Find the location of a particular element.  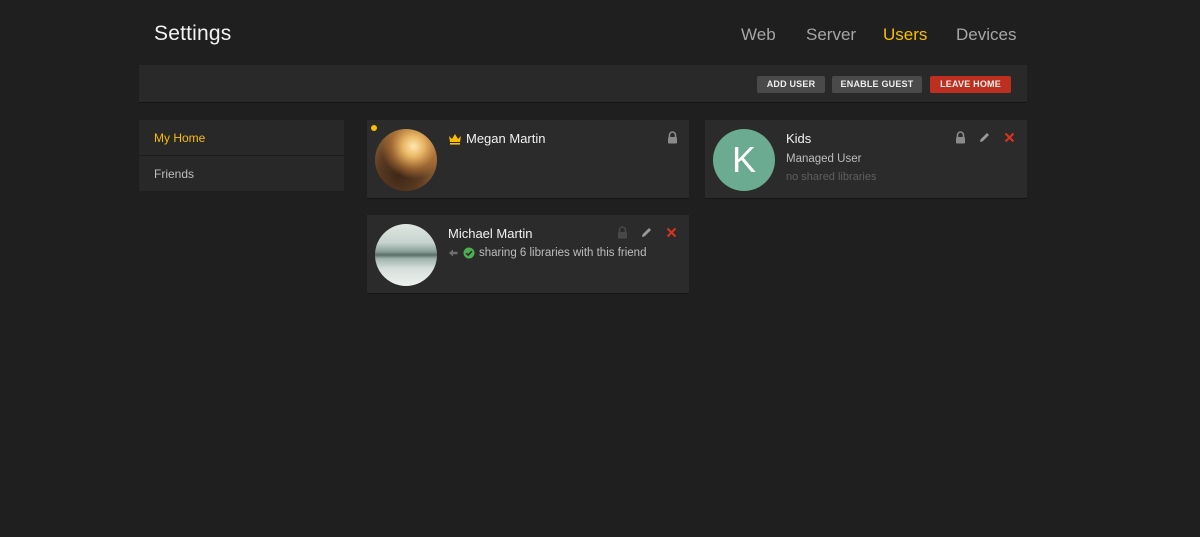

user-name: Megan Martin is located at coordinates (506, 138).